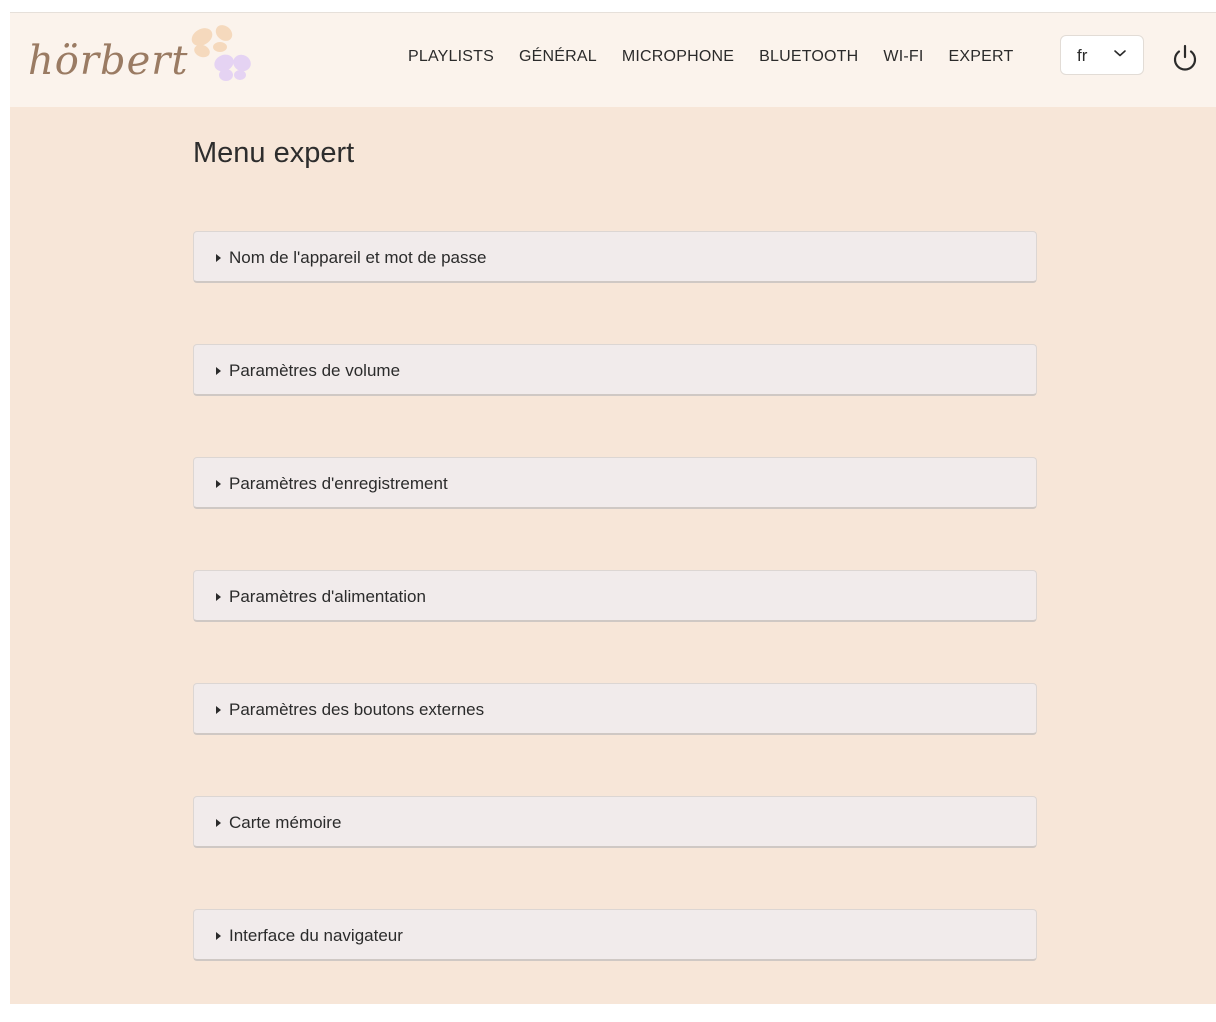 The height and width of the screenshot is (1022, 1216). What do you see at coordinates (285, 822) in the screenshot?
I see `section-label: Carte mémoire` at bounding box center [285, 822].